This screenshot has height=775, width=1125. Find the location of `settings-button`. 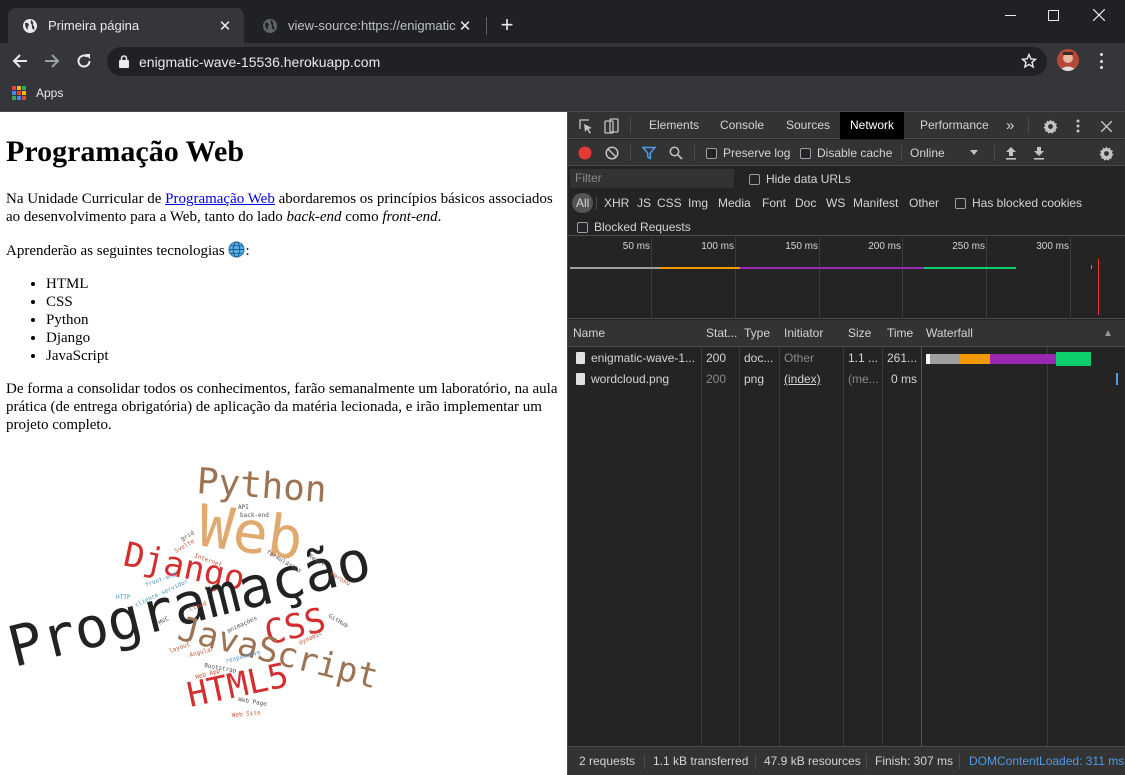

settings-button is located at coordinates (1050, 126).